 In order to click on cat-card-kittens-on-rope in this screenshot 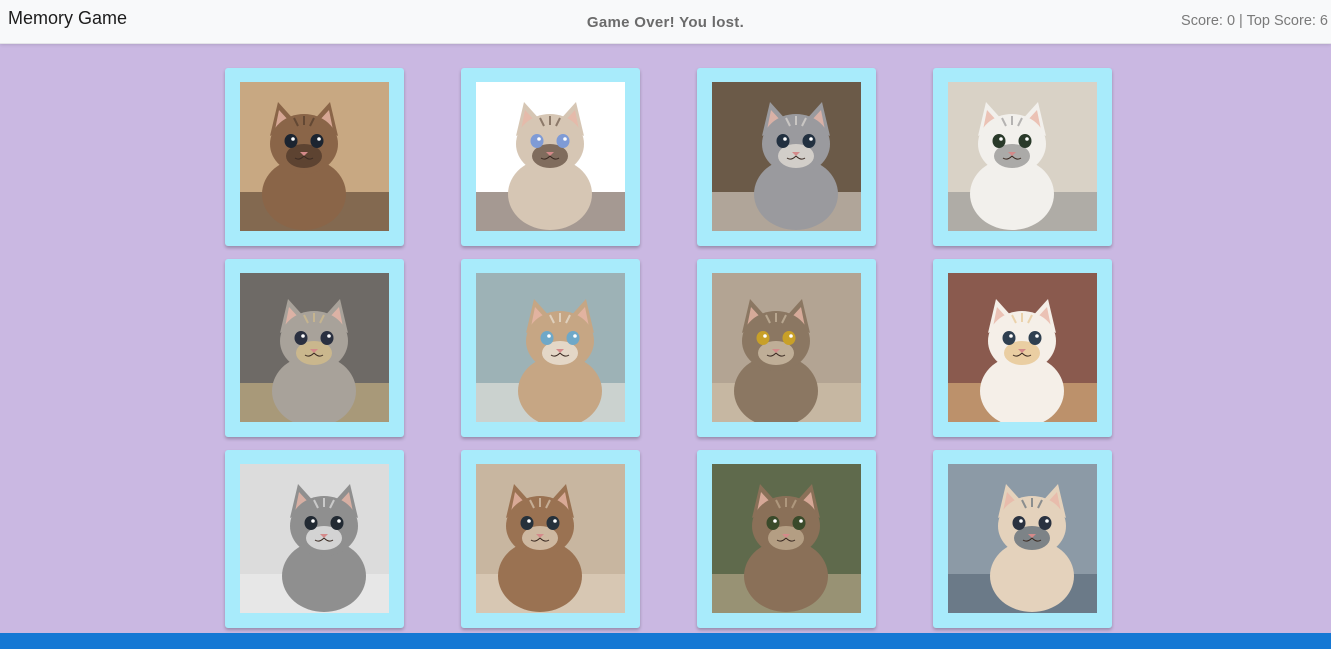, I will do `click(314, 348)`.